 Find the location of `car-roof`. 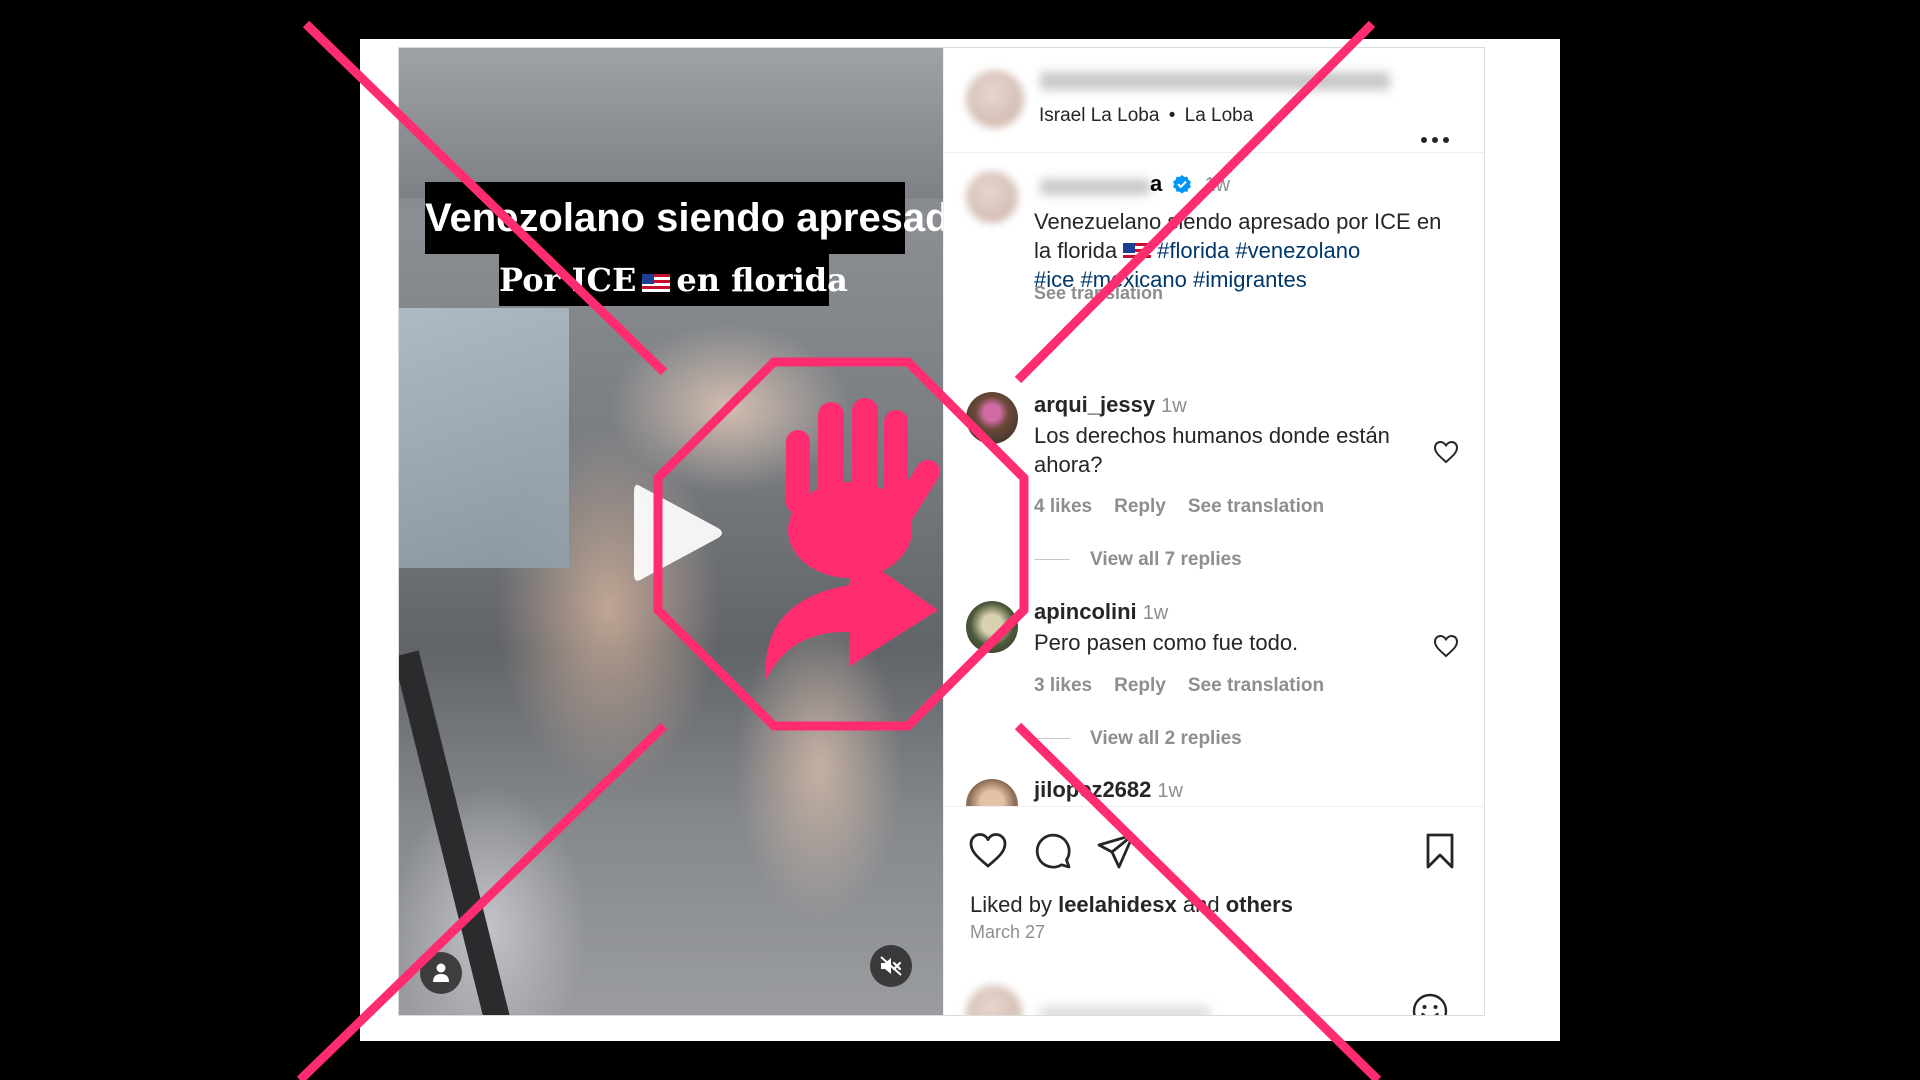

car-roof is located at coordinates (671, 123).